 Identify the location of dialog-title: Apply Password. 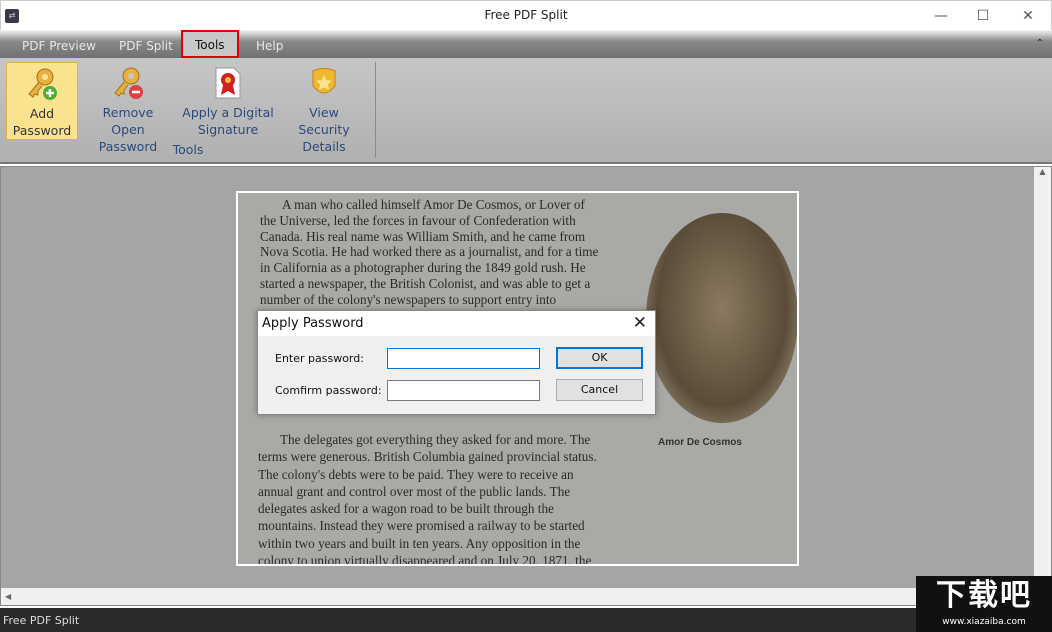
(313, 323).